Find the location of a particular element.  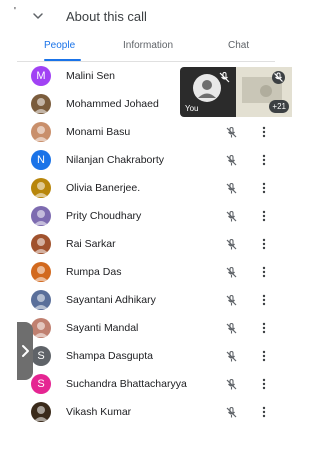

chevron-down-icon is located at coordinates (38, 16).